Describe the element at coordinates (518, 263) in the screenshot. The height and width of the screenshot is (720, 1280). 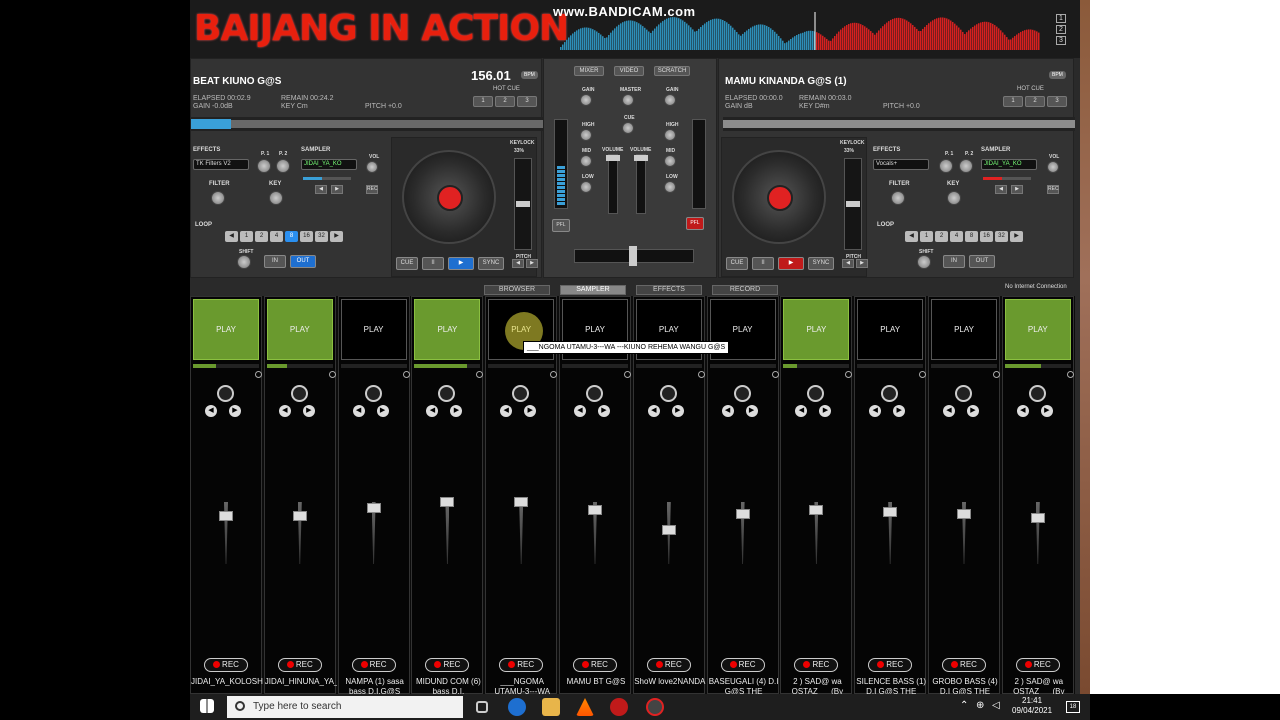
I see `pitch-down-button: ◀` at that location.